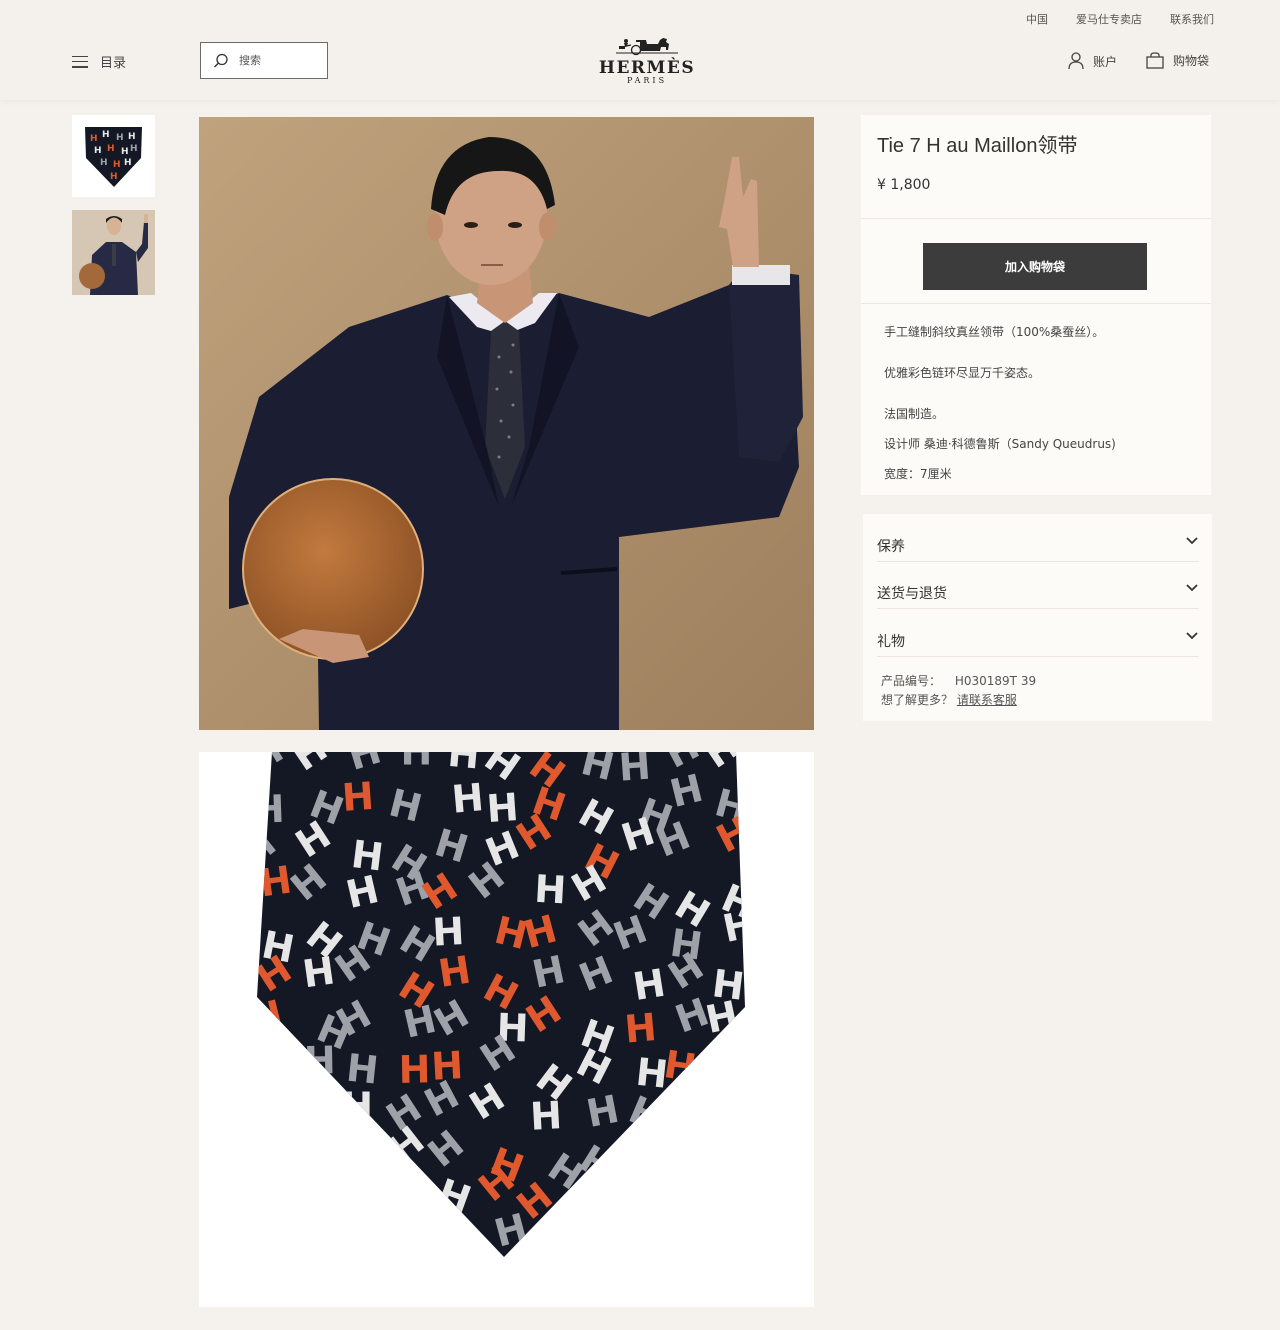 The image size is (1280, 1330). I want to click on model-thumbnail-image, so click(113, 252).